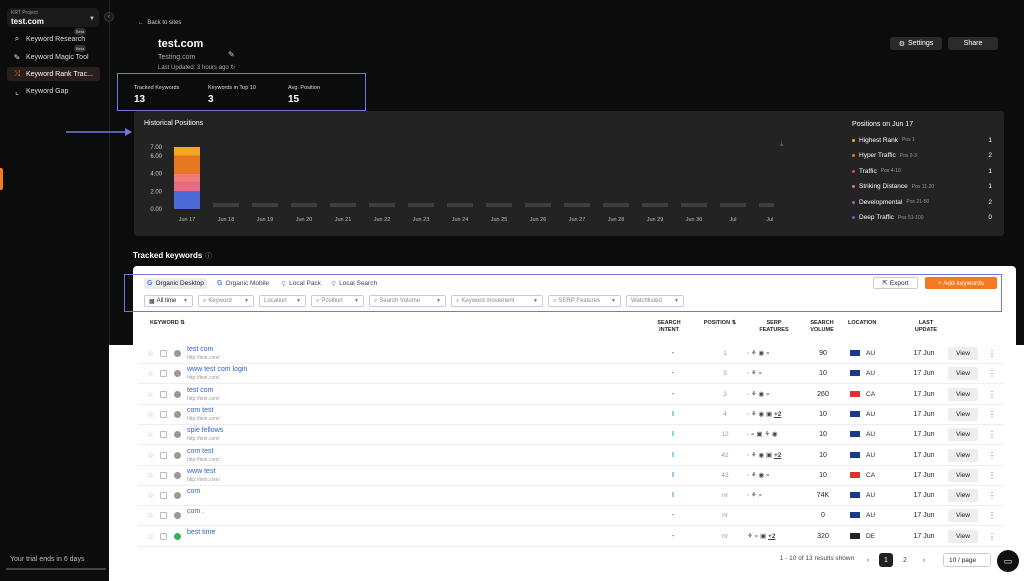 This screenshot has width=1024, height=581. What do you see at coordinates (924, 353) in the screenshot?
I see `last-update: 17 Jun` at bounding box center [924, 353].